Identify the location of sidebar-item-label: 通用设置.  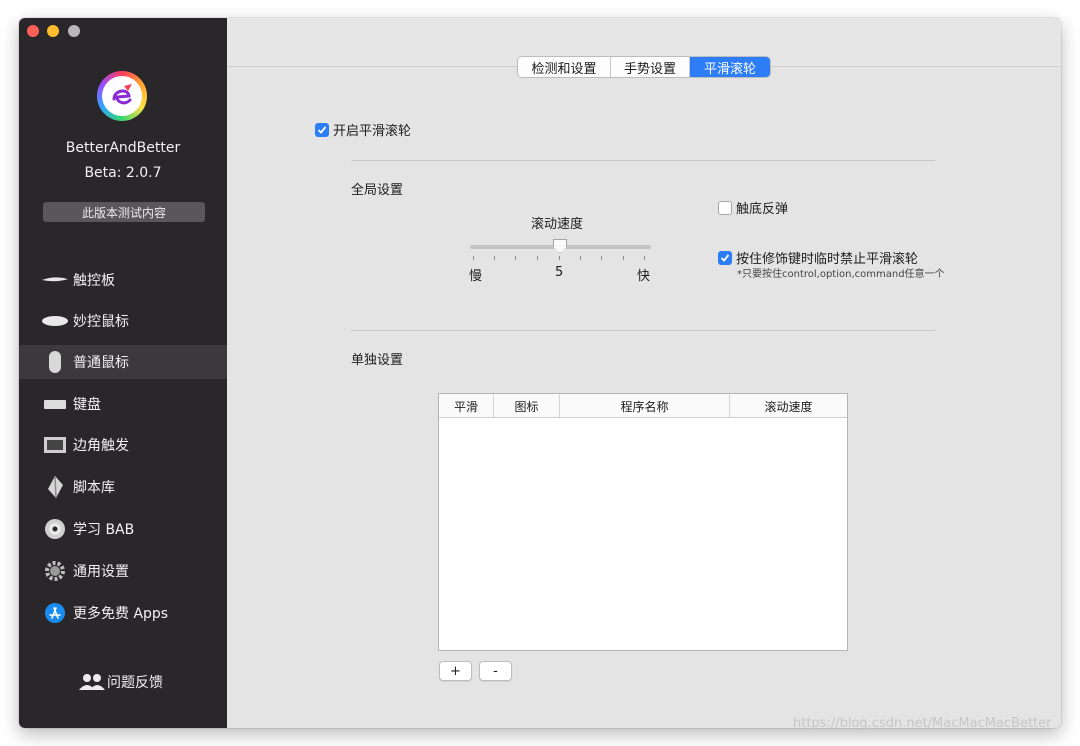
(101, 572).